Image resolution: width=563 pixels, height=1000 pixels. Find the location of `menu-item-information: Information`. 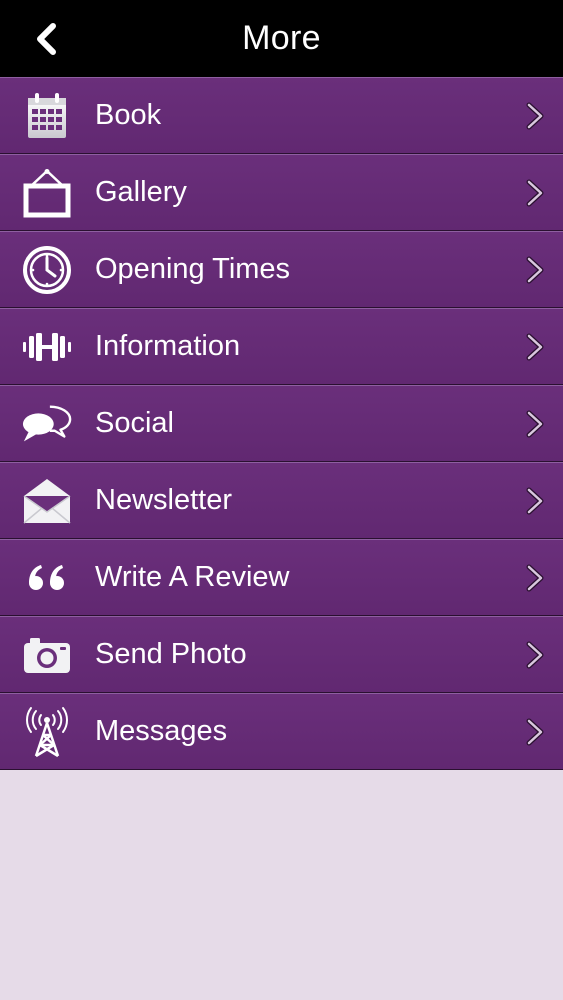

menu-item-information: Information is located at coordinates (281, 346).